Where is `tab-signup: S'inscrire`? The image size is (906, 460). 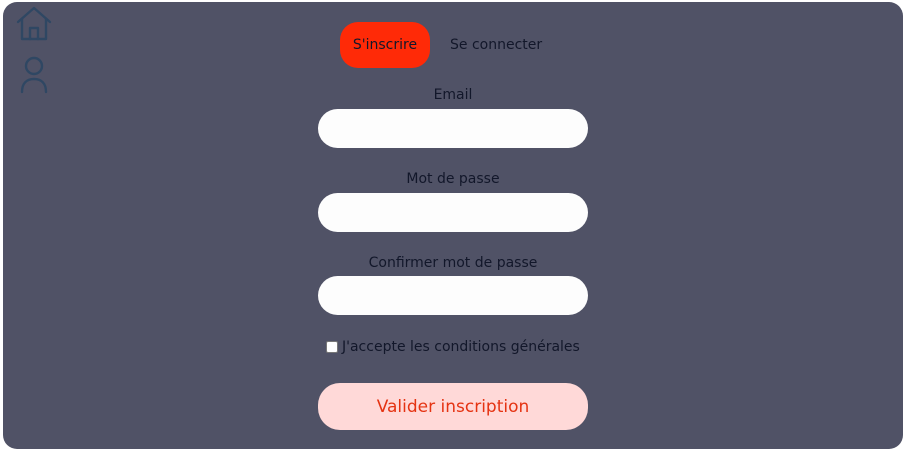
tab-signup: S'inscrire is located at coordinates (385, 45).